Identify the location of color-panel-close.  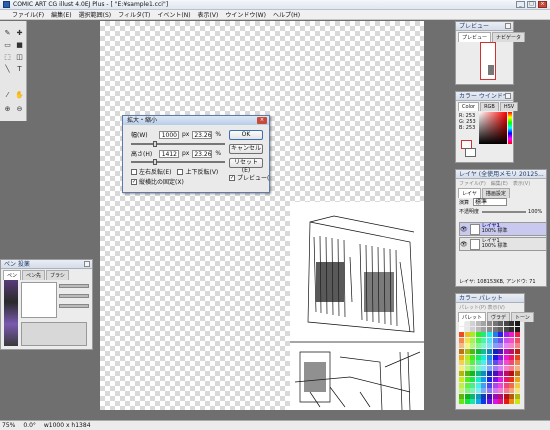
(508, 96).